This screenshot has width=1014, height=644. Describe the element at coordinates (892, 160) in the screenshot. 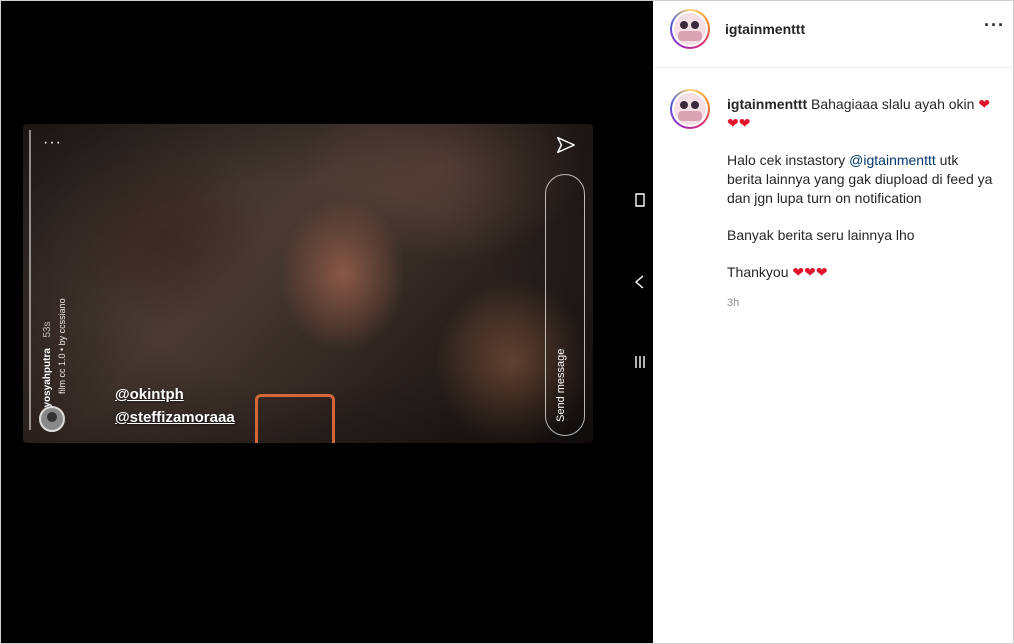

I see `mention-link: @igtainmenttt` at that location.